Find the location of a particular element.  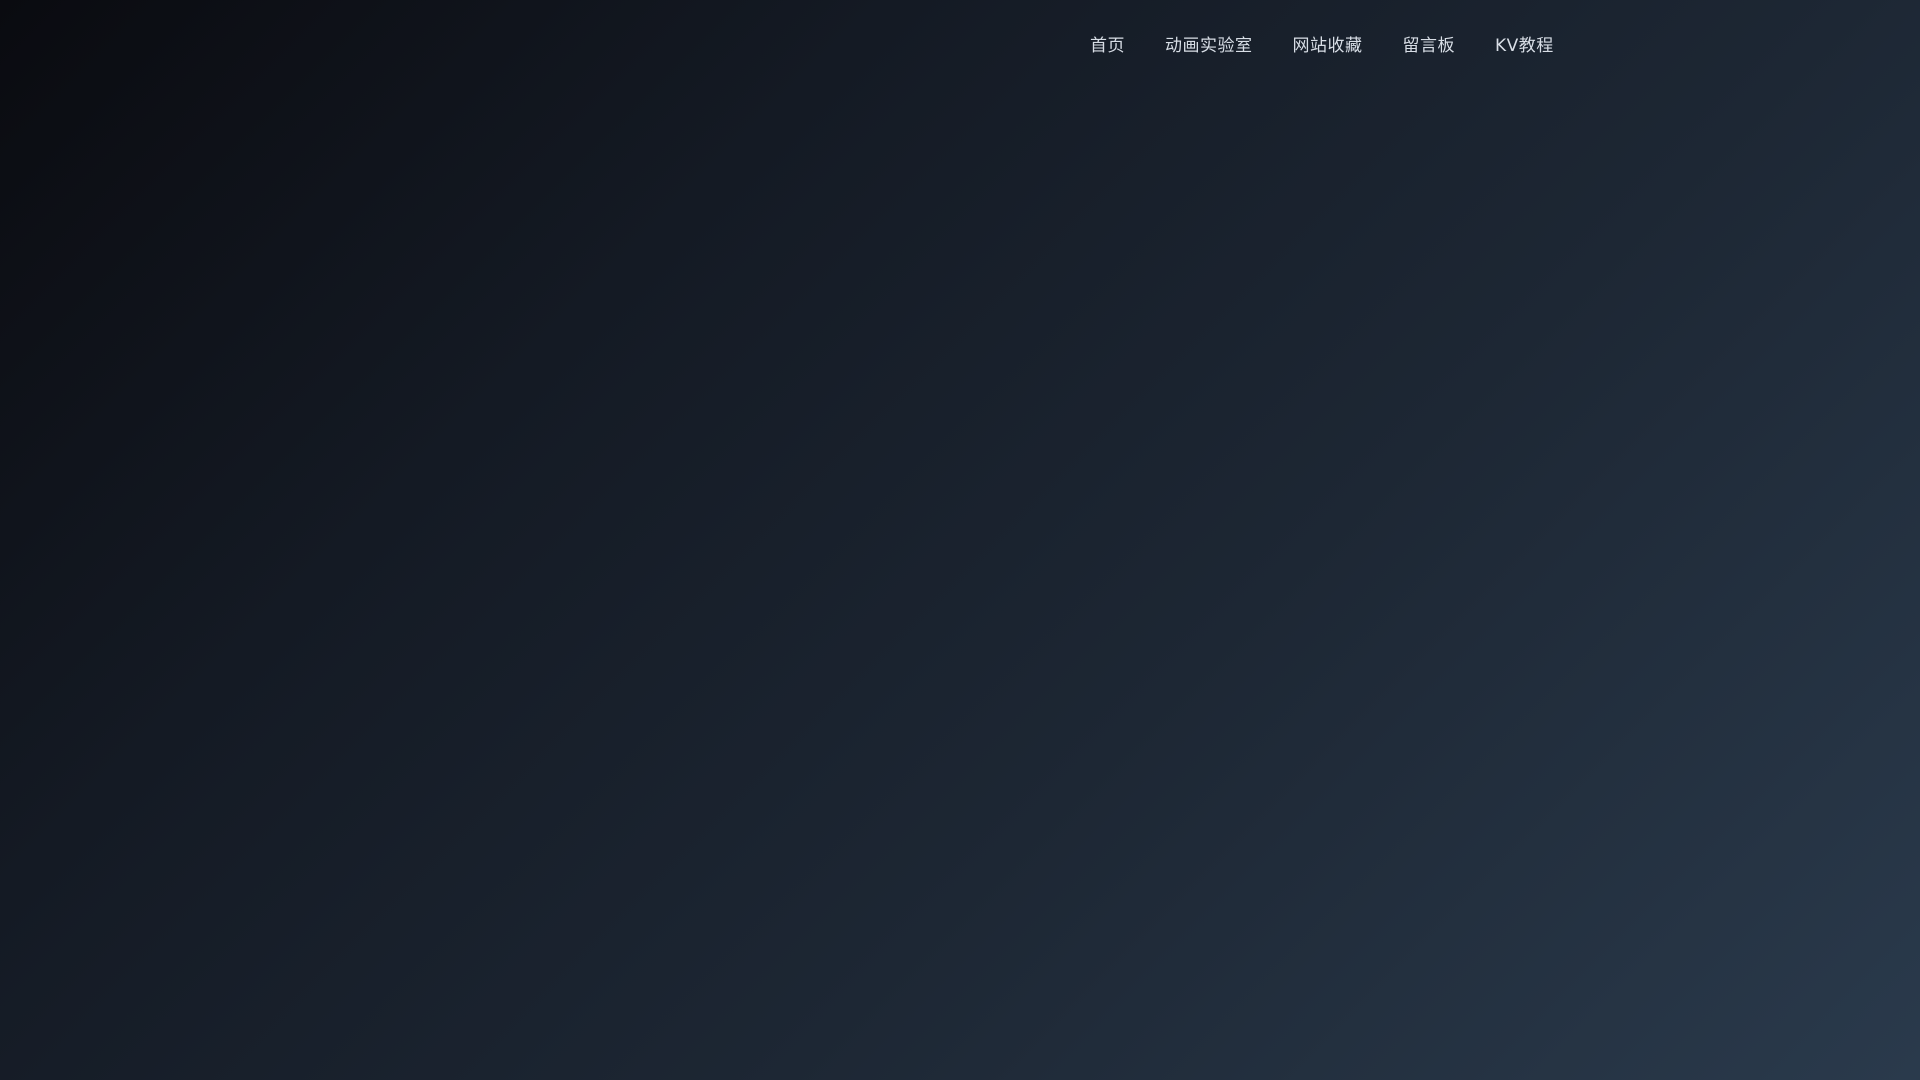

nav-item-animation-lab: 动画实验室 is located at coordinates (1209, 46).